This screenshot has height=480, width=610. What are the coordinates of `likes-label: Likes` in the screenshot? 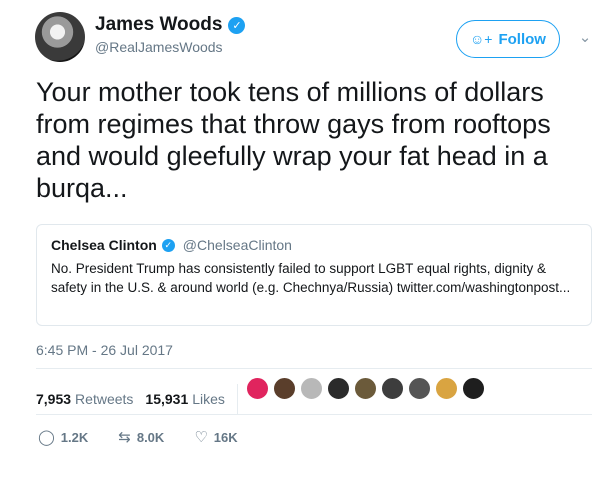 It's located at (208, 399).